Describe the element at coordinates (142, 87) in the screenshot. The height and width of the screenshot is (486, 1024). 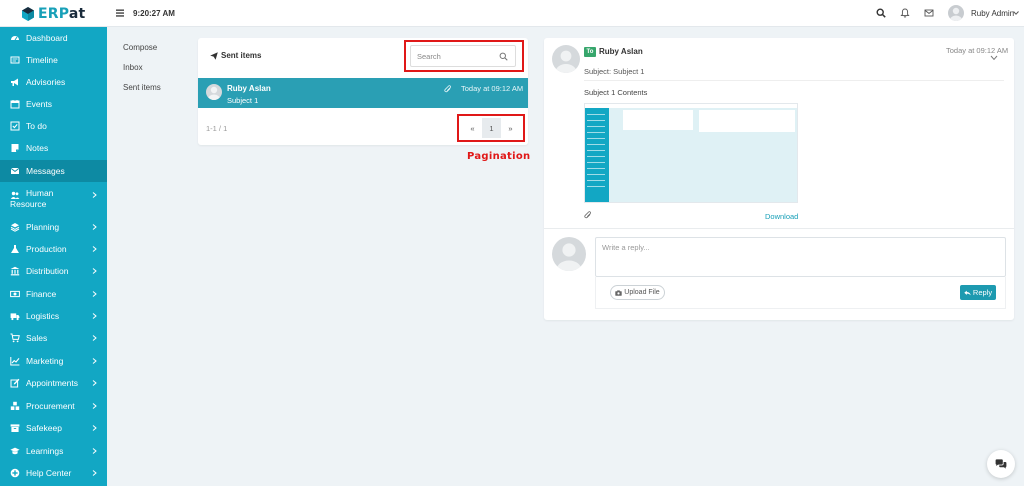
I see `subnav-sent-items: Sent items` at that location.